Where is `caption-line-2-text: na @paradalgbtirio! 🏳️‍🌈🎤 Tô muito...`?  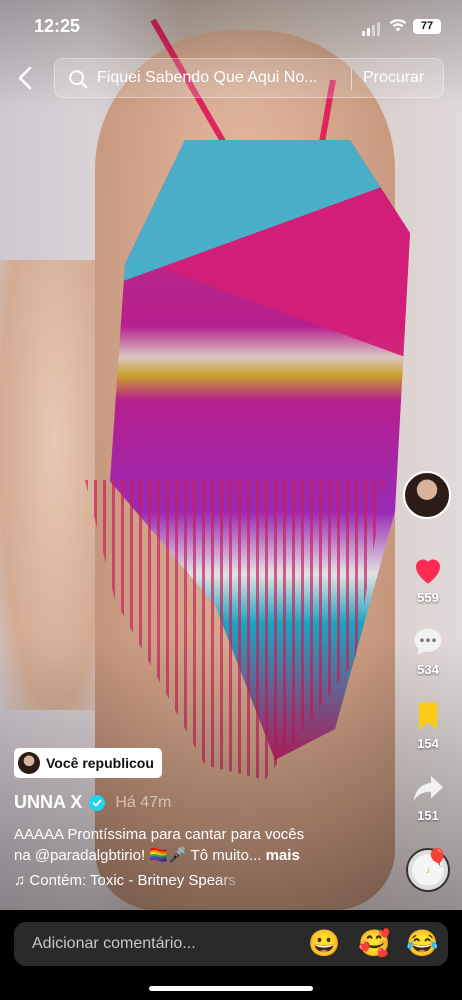
caption-line-2-text: na @paradalgbtirio! 🏳️‍🌈🎤 Tô muito... is located at coordinates (140, 855).